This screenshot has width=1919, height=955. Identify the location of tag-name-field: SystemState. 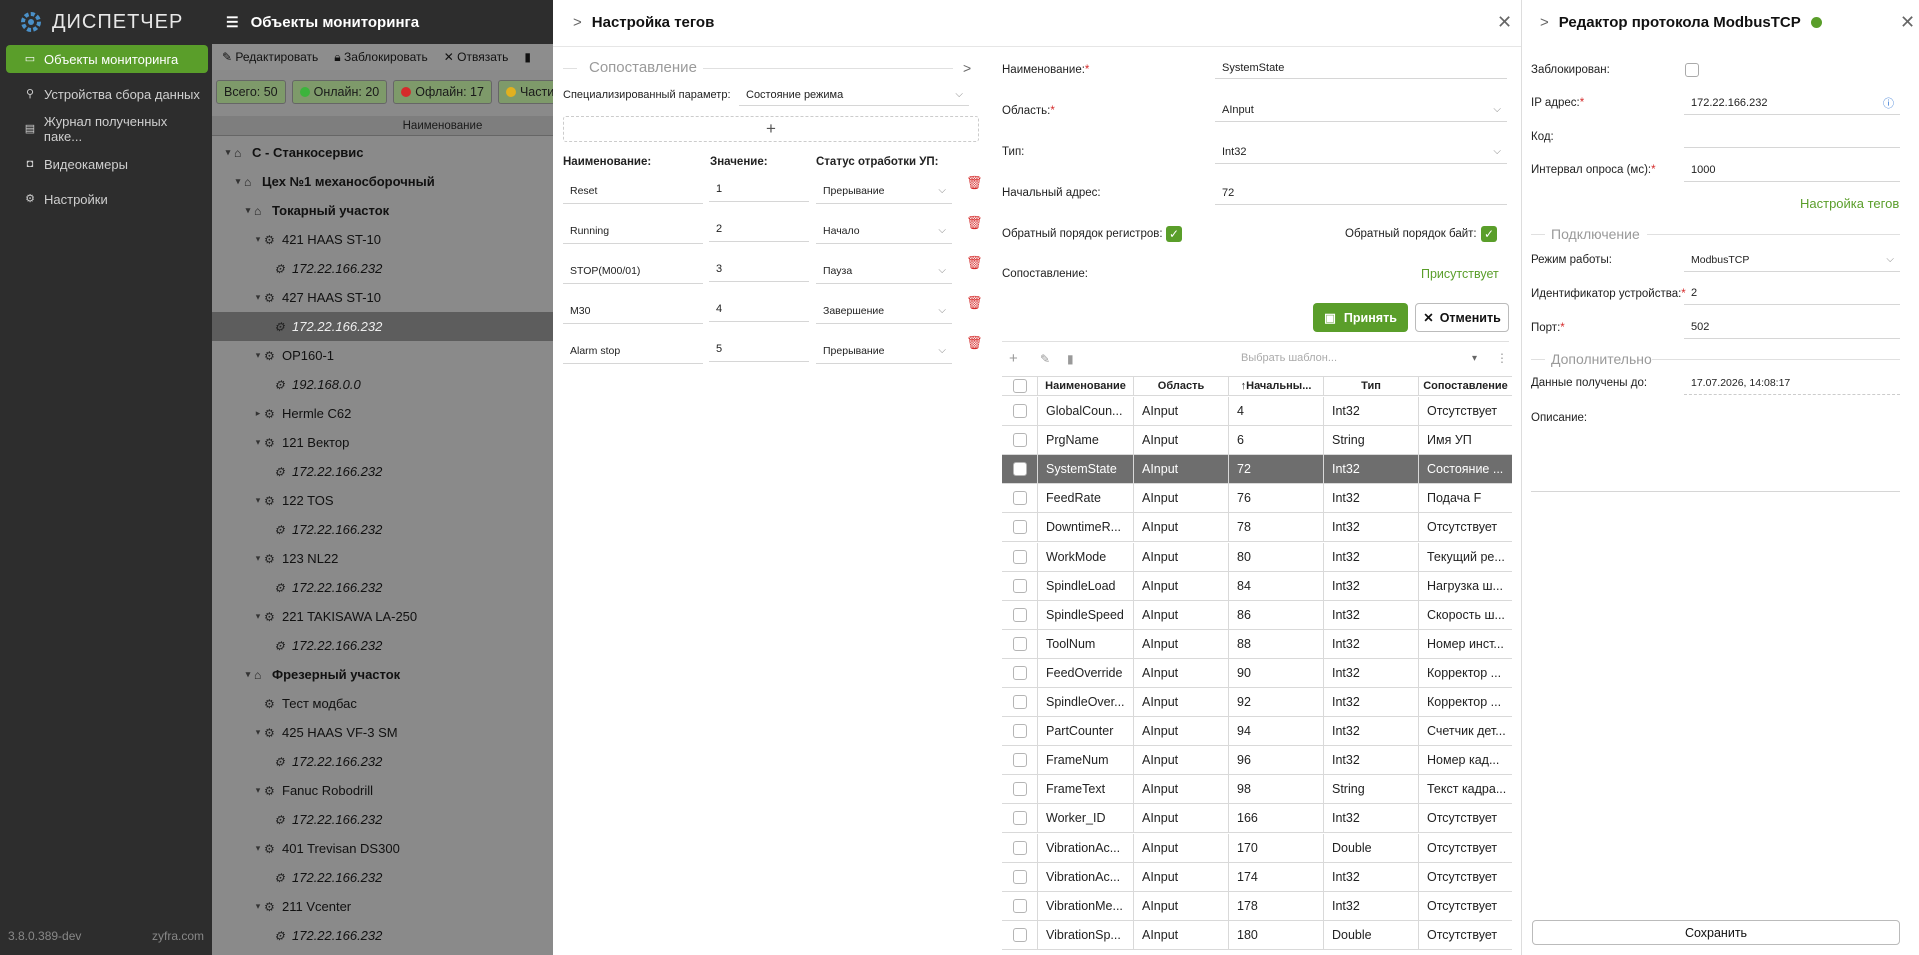
(1361, 68).